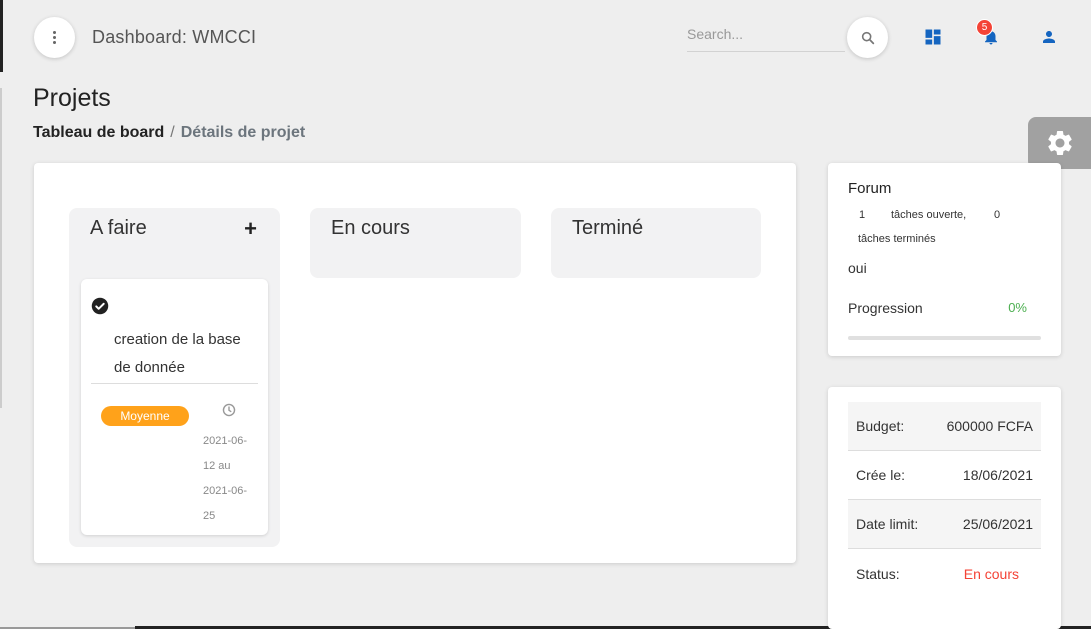  I want to click on detail-row-status: Status: En cours, so click(944, 573).